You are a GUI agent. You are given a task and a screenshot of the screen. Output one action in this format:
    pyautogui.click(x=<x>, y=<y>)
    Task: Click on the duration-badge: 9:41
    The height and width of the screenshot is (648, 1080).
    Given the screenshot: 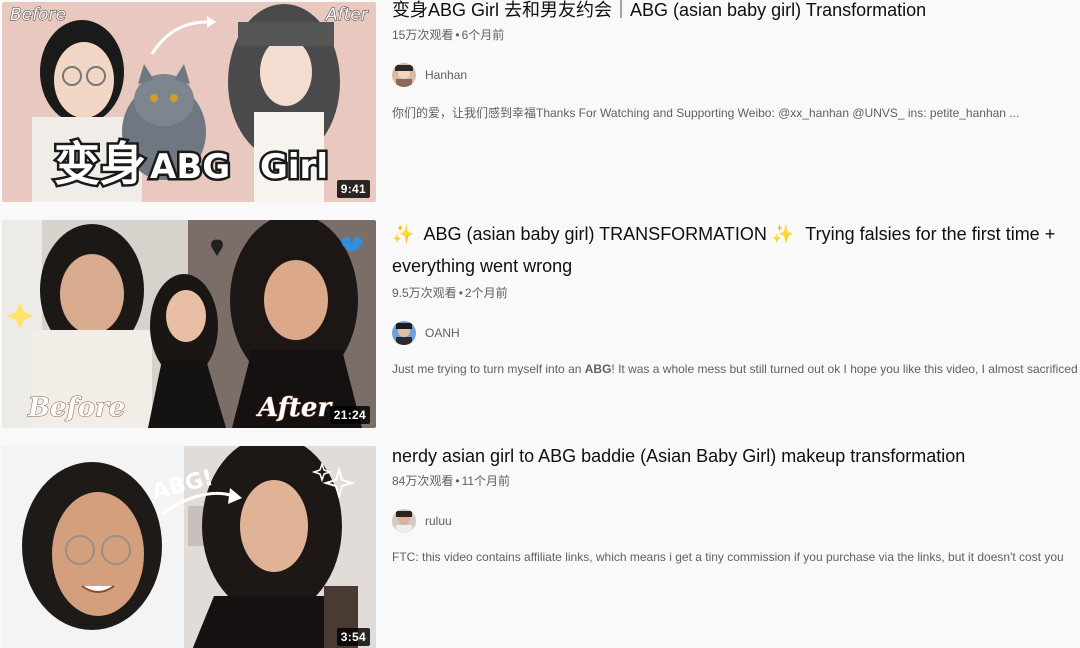 What is the action you would take?
    pyautogui.click(x=353, y=189)
    